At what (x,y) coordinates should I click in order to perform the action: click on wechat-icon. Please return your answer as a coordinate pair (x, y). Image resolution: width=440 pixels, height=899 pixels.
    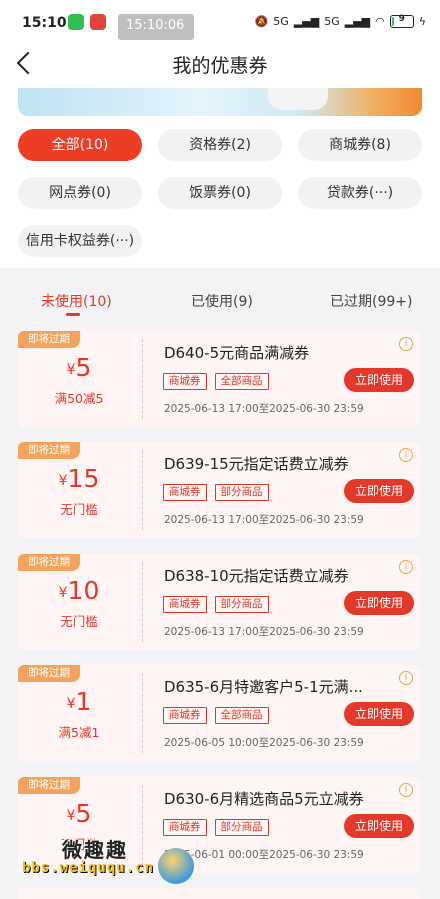
    Looking at the image, I should click on (76, 22).